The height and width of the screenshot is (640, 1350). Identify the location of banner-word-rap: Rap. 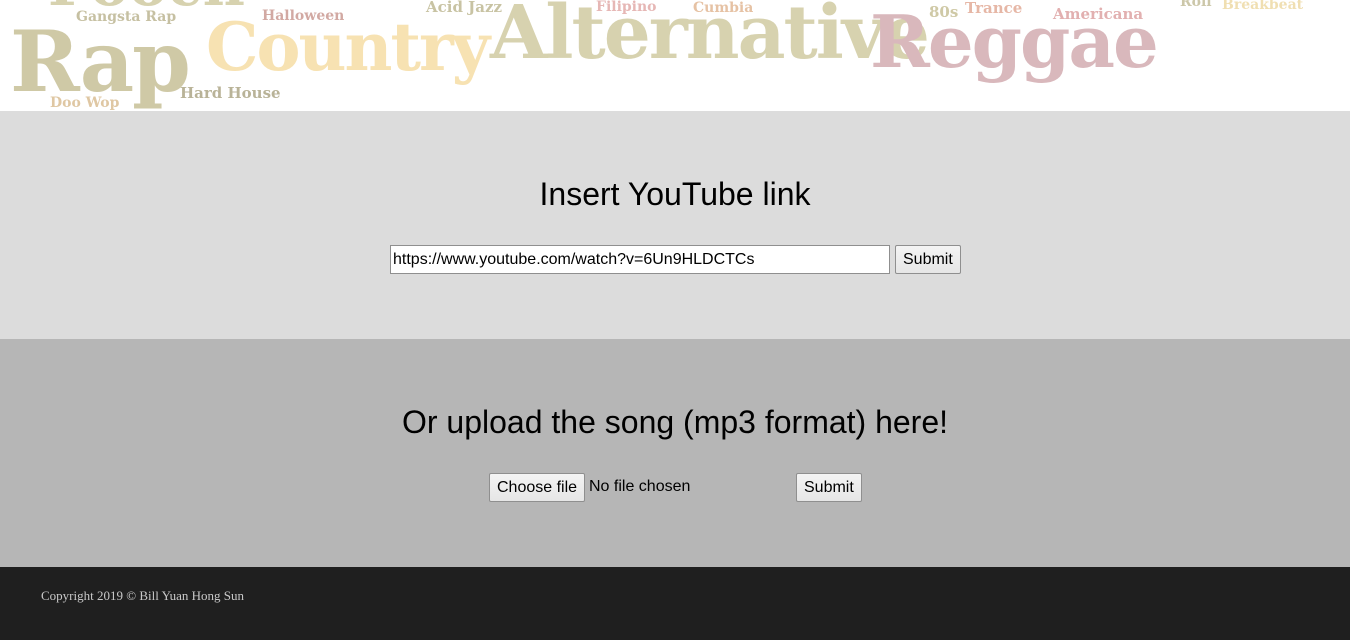
(100, 61).